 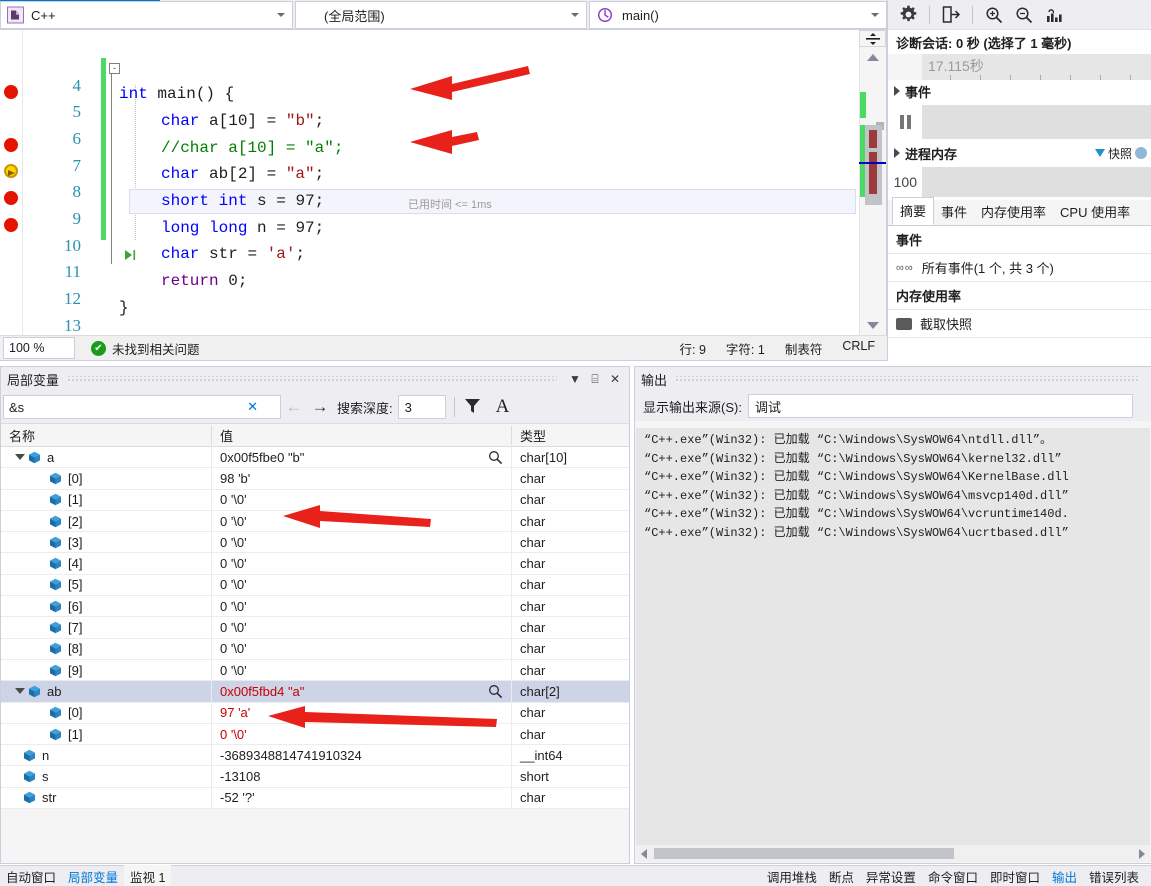 What do you see at coordinates (570, 435) in the screenshot?
I see `column-header-type: 类型` at bounding box center [570, 435].